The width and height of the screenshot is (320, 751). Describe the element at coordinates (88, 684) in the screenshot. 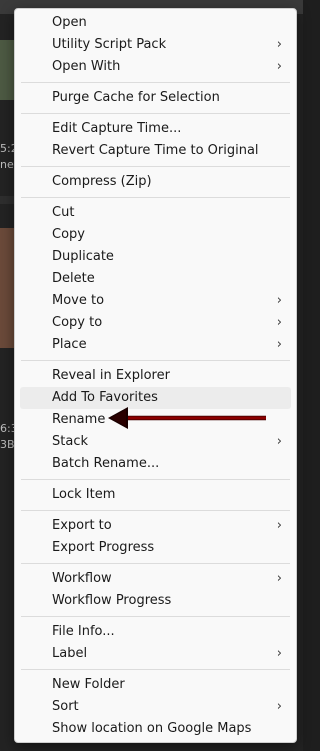

I see `menu-item-label: New Folder` at that location.